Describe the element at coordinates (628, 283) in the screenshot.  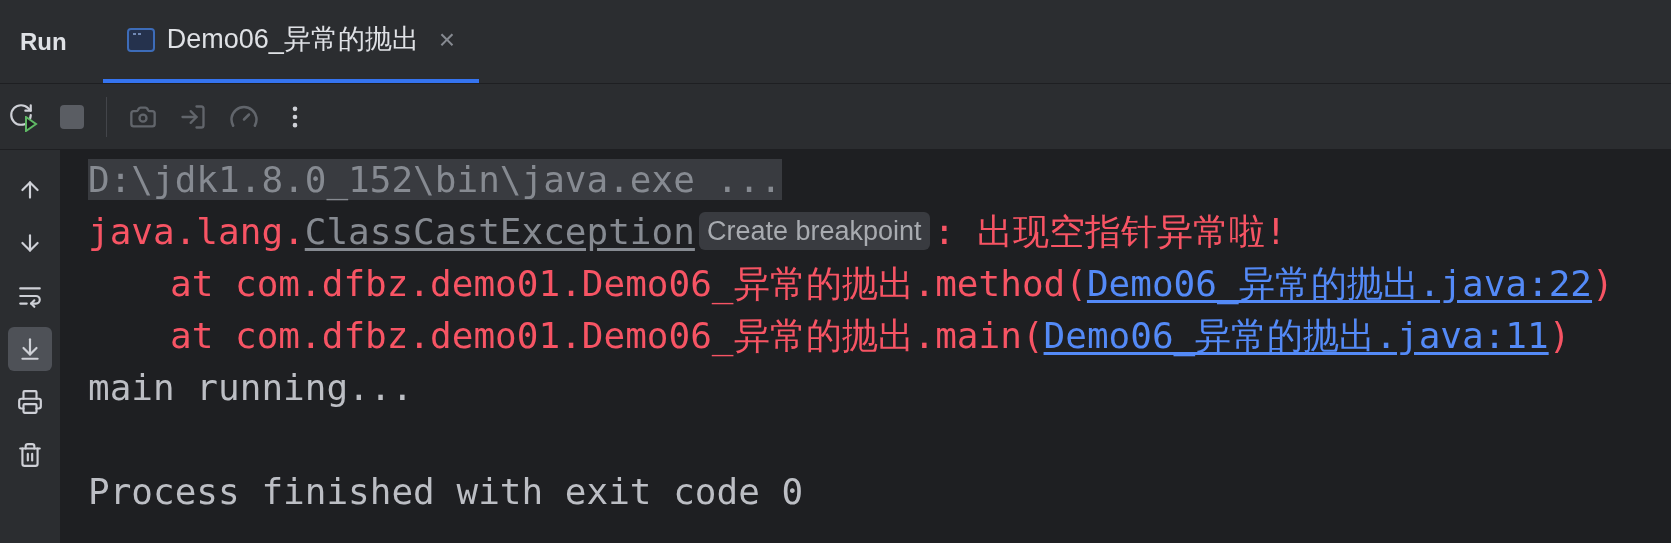
I see `error-text: at com.dfbz.demo01.Demo06_异常的抛出.method(` at that location.